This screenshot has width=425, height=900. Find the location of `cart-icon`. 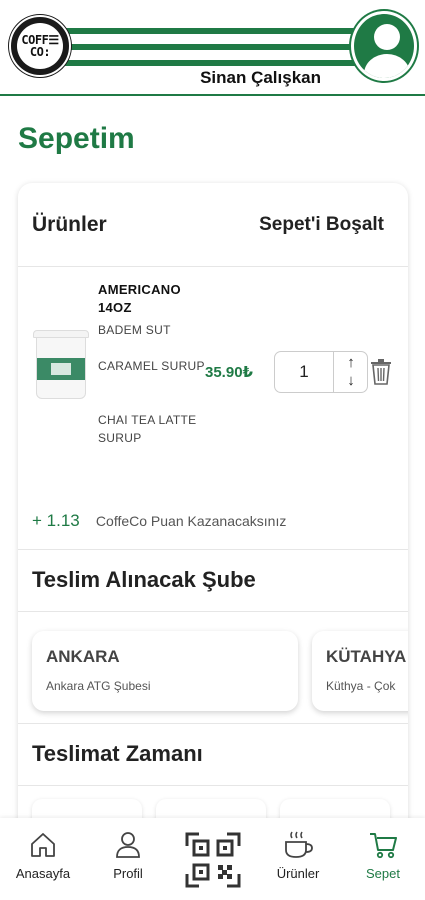

cart-icon is located at coordinates (383, 846).